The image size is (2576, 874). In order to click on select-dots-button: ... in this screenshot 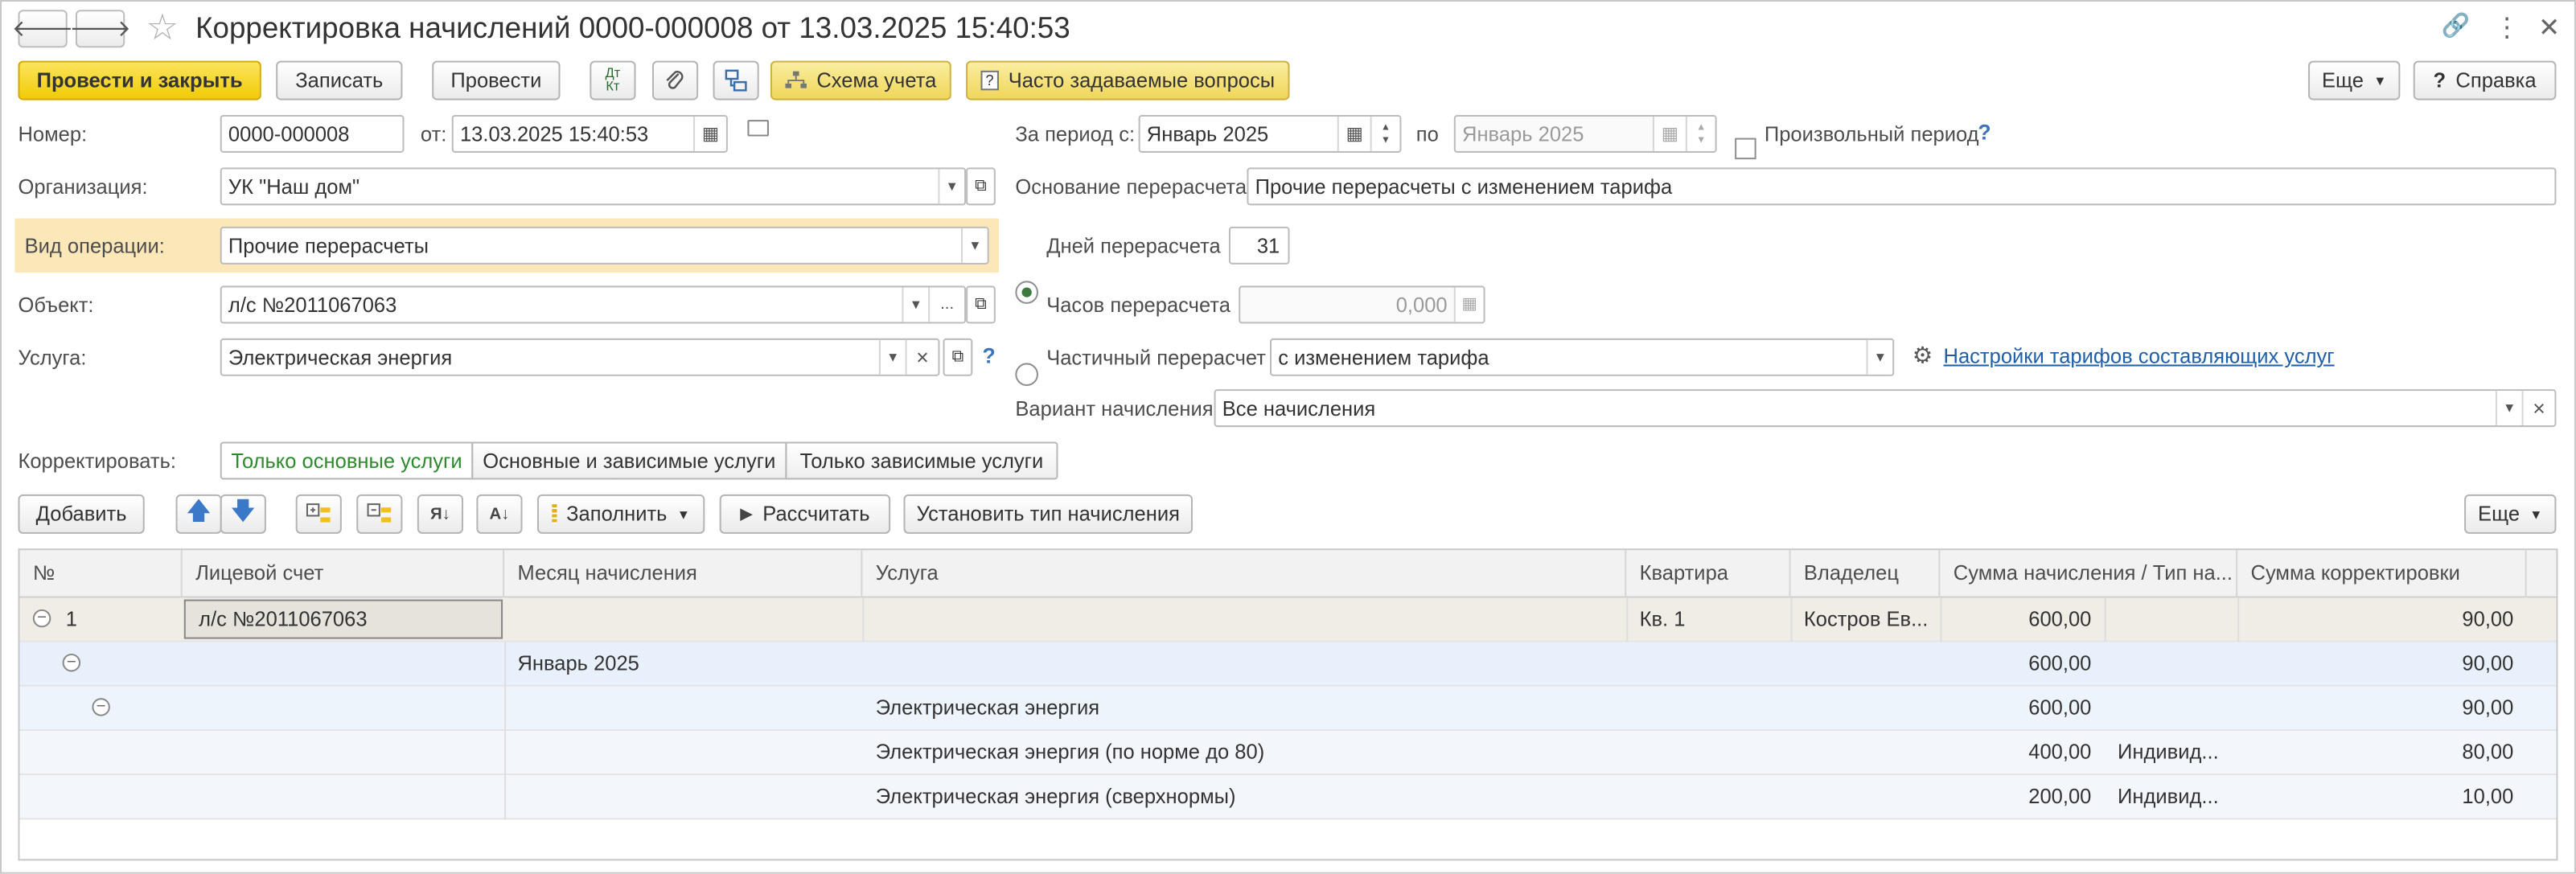, I will do `click(946, 304)`.